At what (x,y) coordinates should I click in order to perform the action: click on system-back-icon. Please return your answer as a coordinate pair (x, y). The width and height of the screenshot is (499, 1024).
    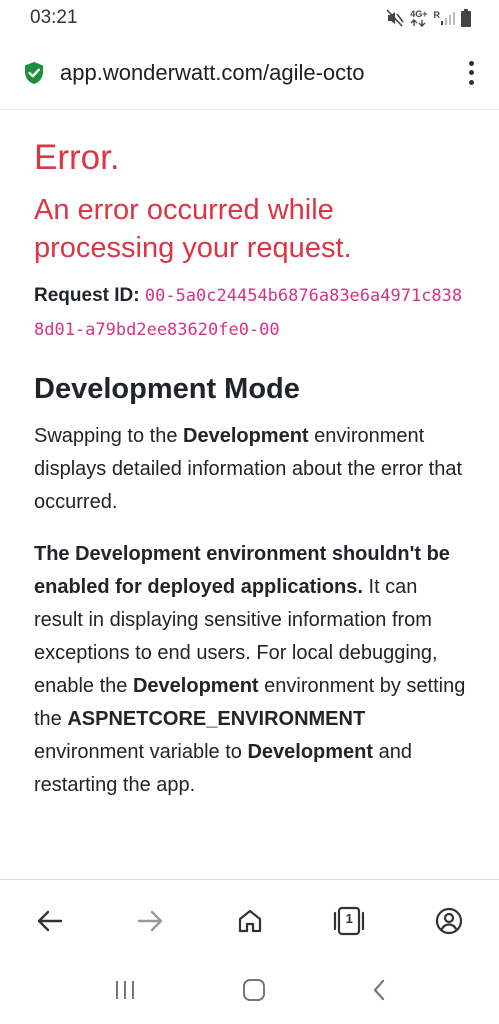
    Looking at the image, I should click on (378, 990).